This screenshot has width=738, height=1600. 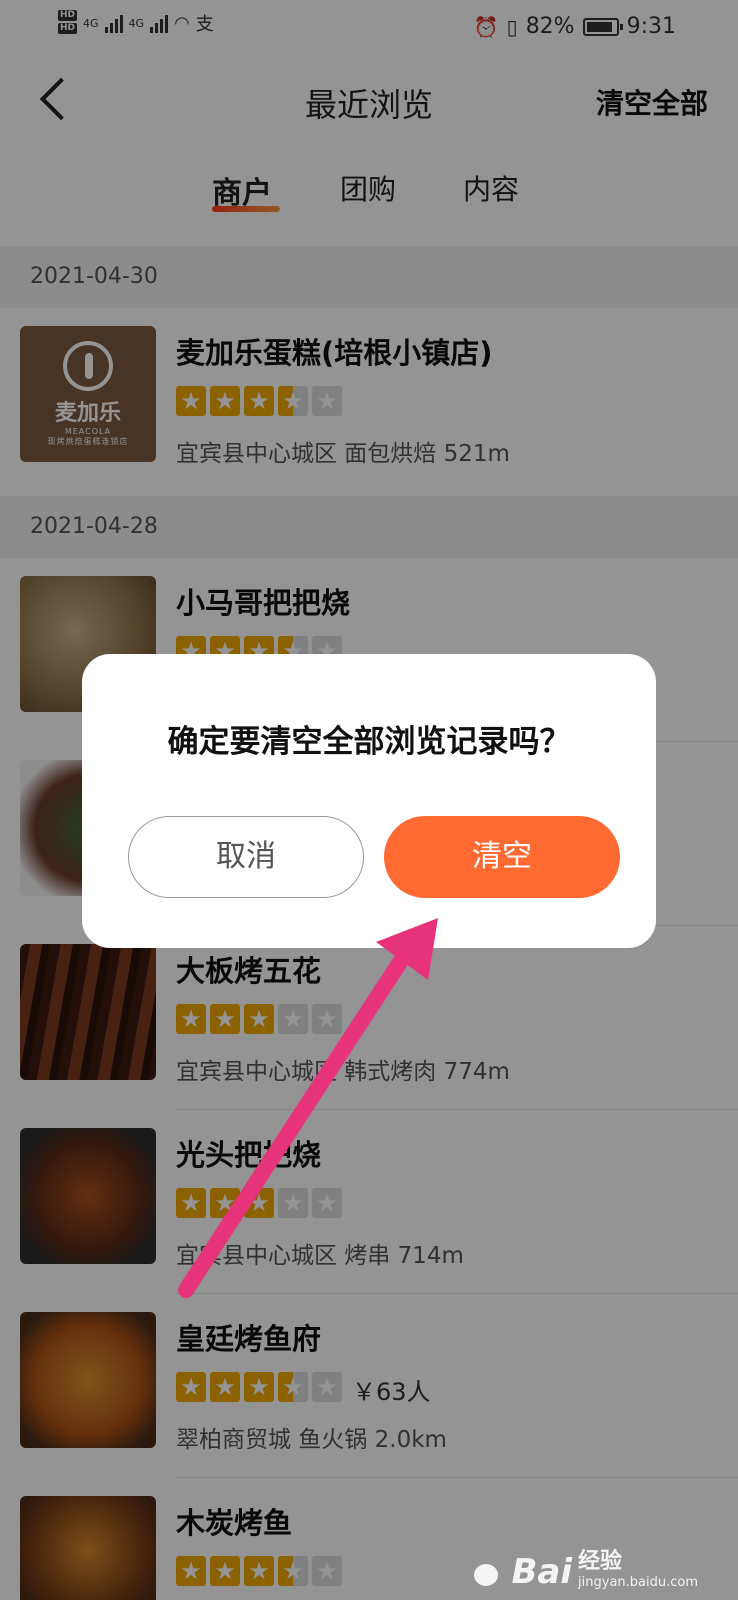 What do you see at coordinates (369, 742) in the screenshot?
I see `dialog-title: 确定要清空全部浏览记录吗？` at bounding box center [369, 742].